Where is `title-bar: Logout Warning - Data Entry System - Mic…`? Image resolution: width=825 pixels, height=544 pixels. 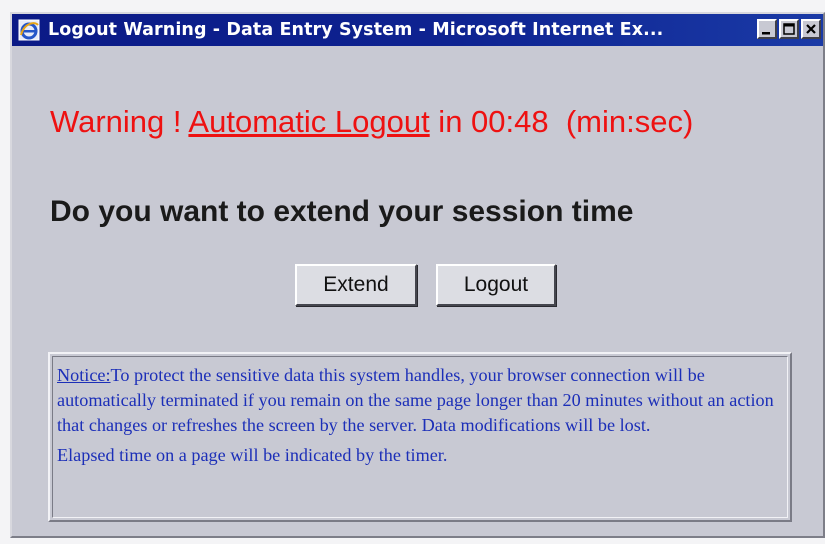 title-bar: Logout Warning - Data Entry System - Mic… is located at coordinates (417, 30).